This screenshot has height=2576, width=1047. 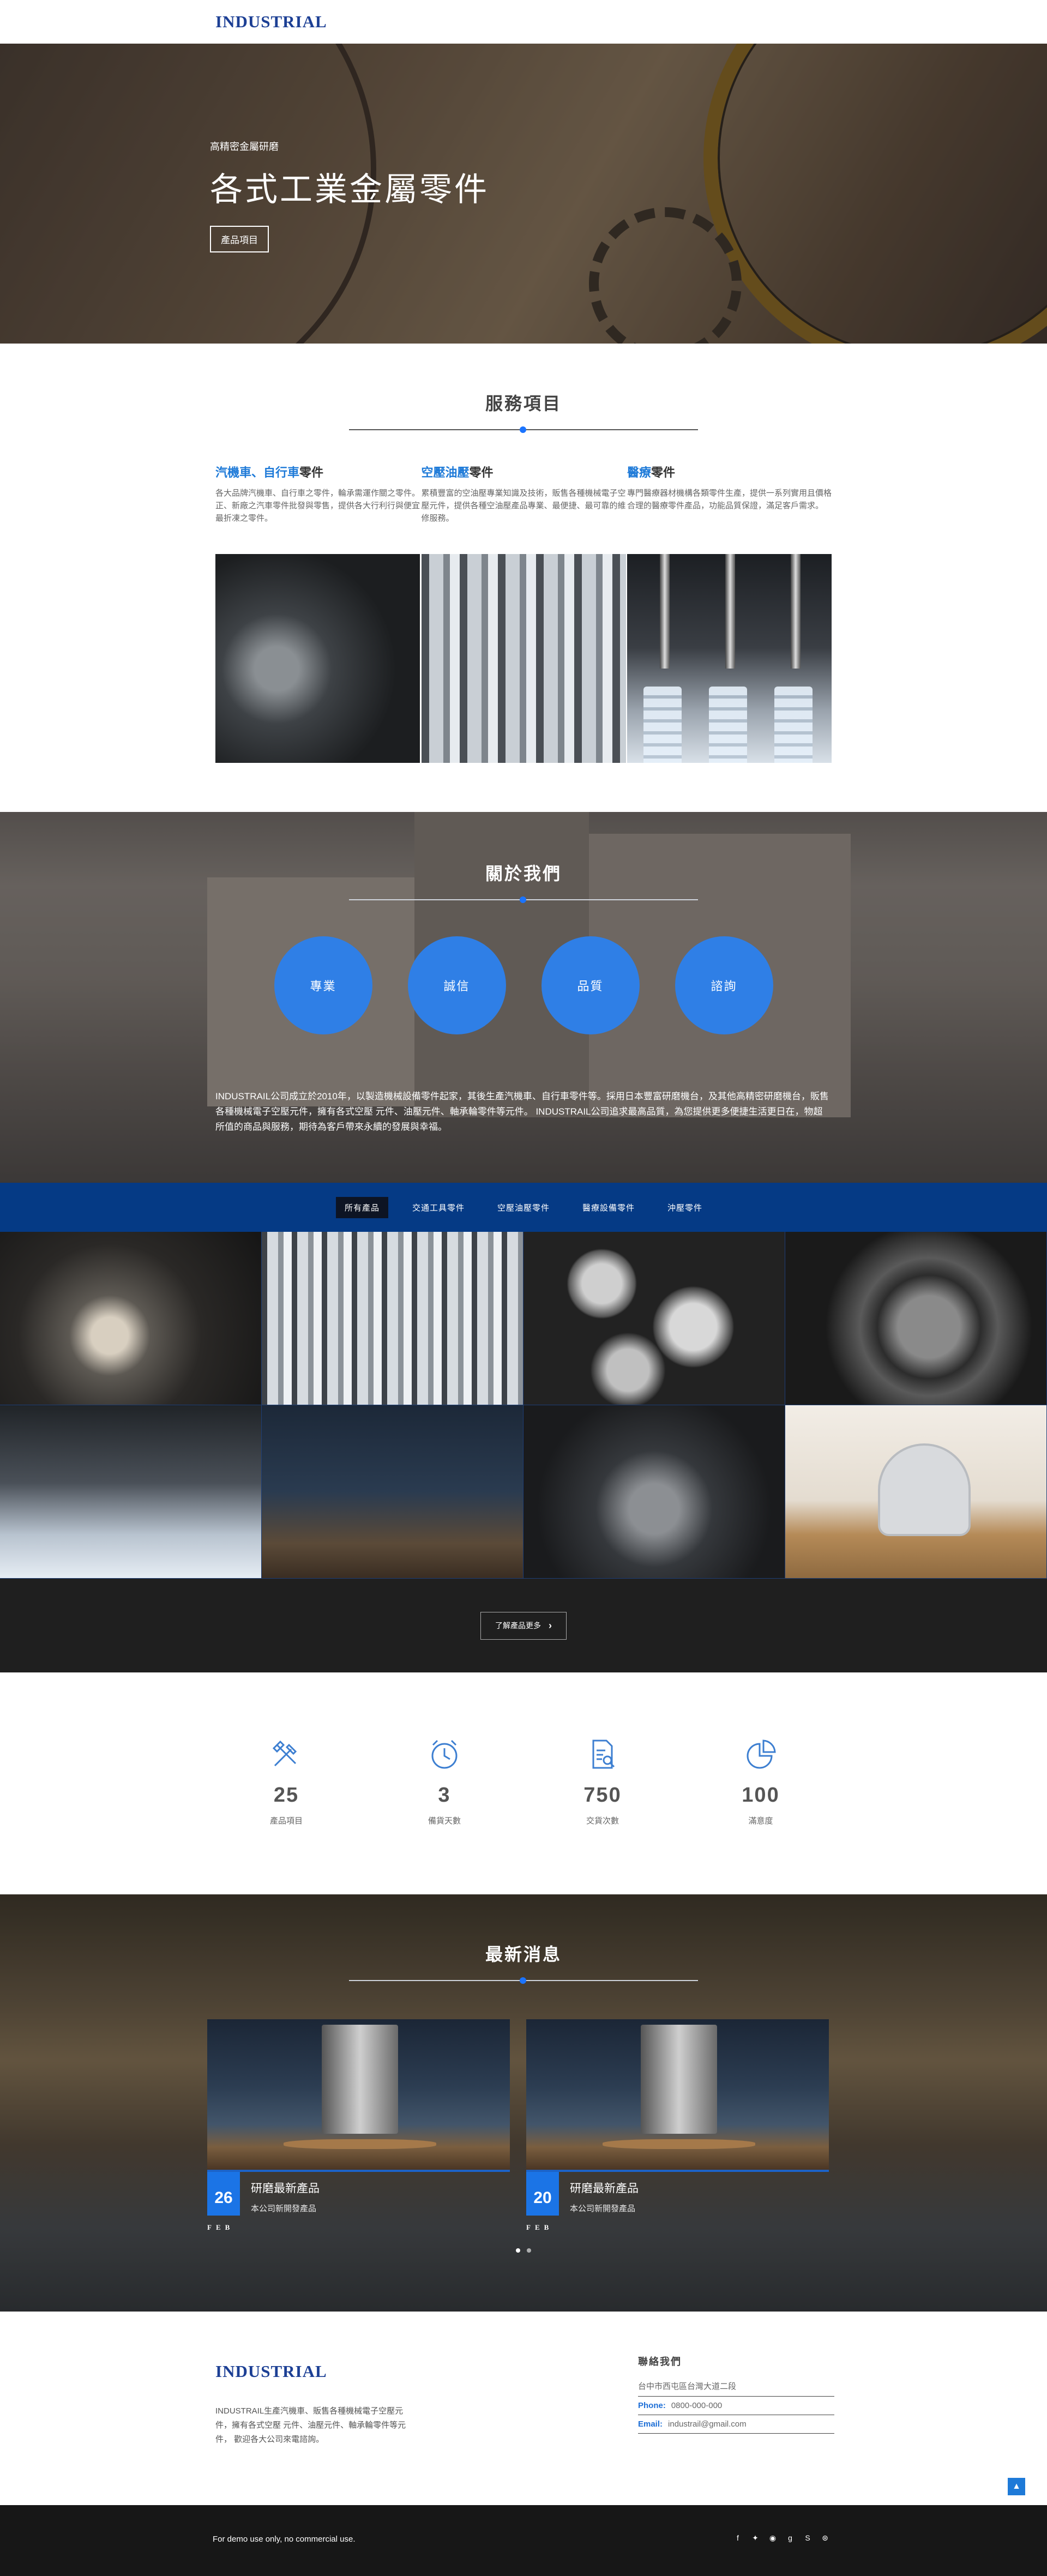 What do you see at coordinates (736, 2406) in the screenshot?
I see `contact-phone: Phone: 0800-000-000` at bounding box center [736, 2406].